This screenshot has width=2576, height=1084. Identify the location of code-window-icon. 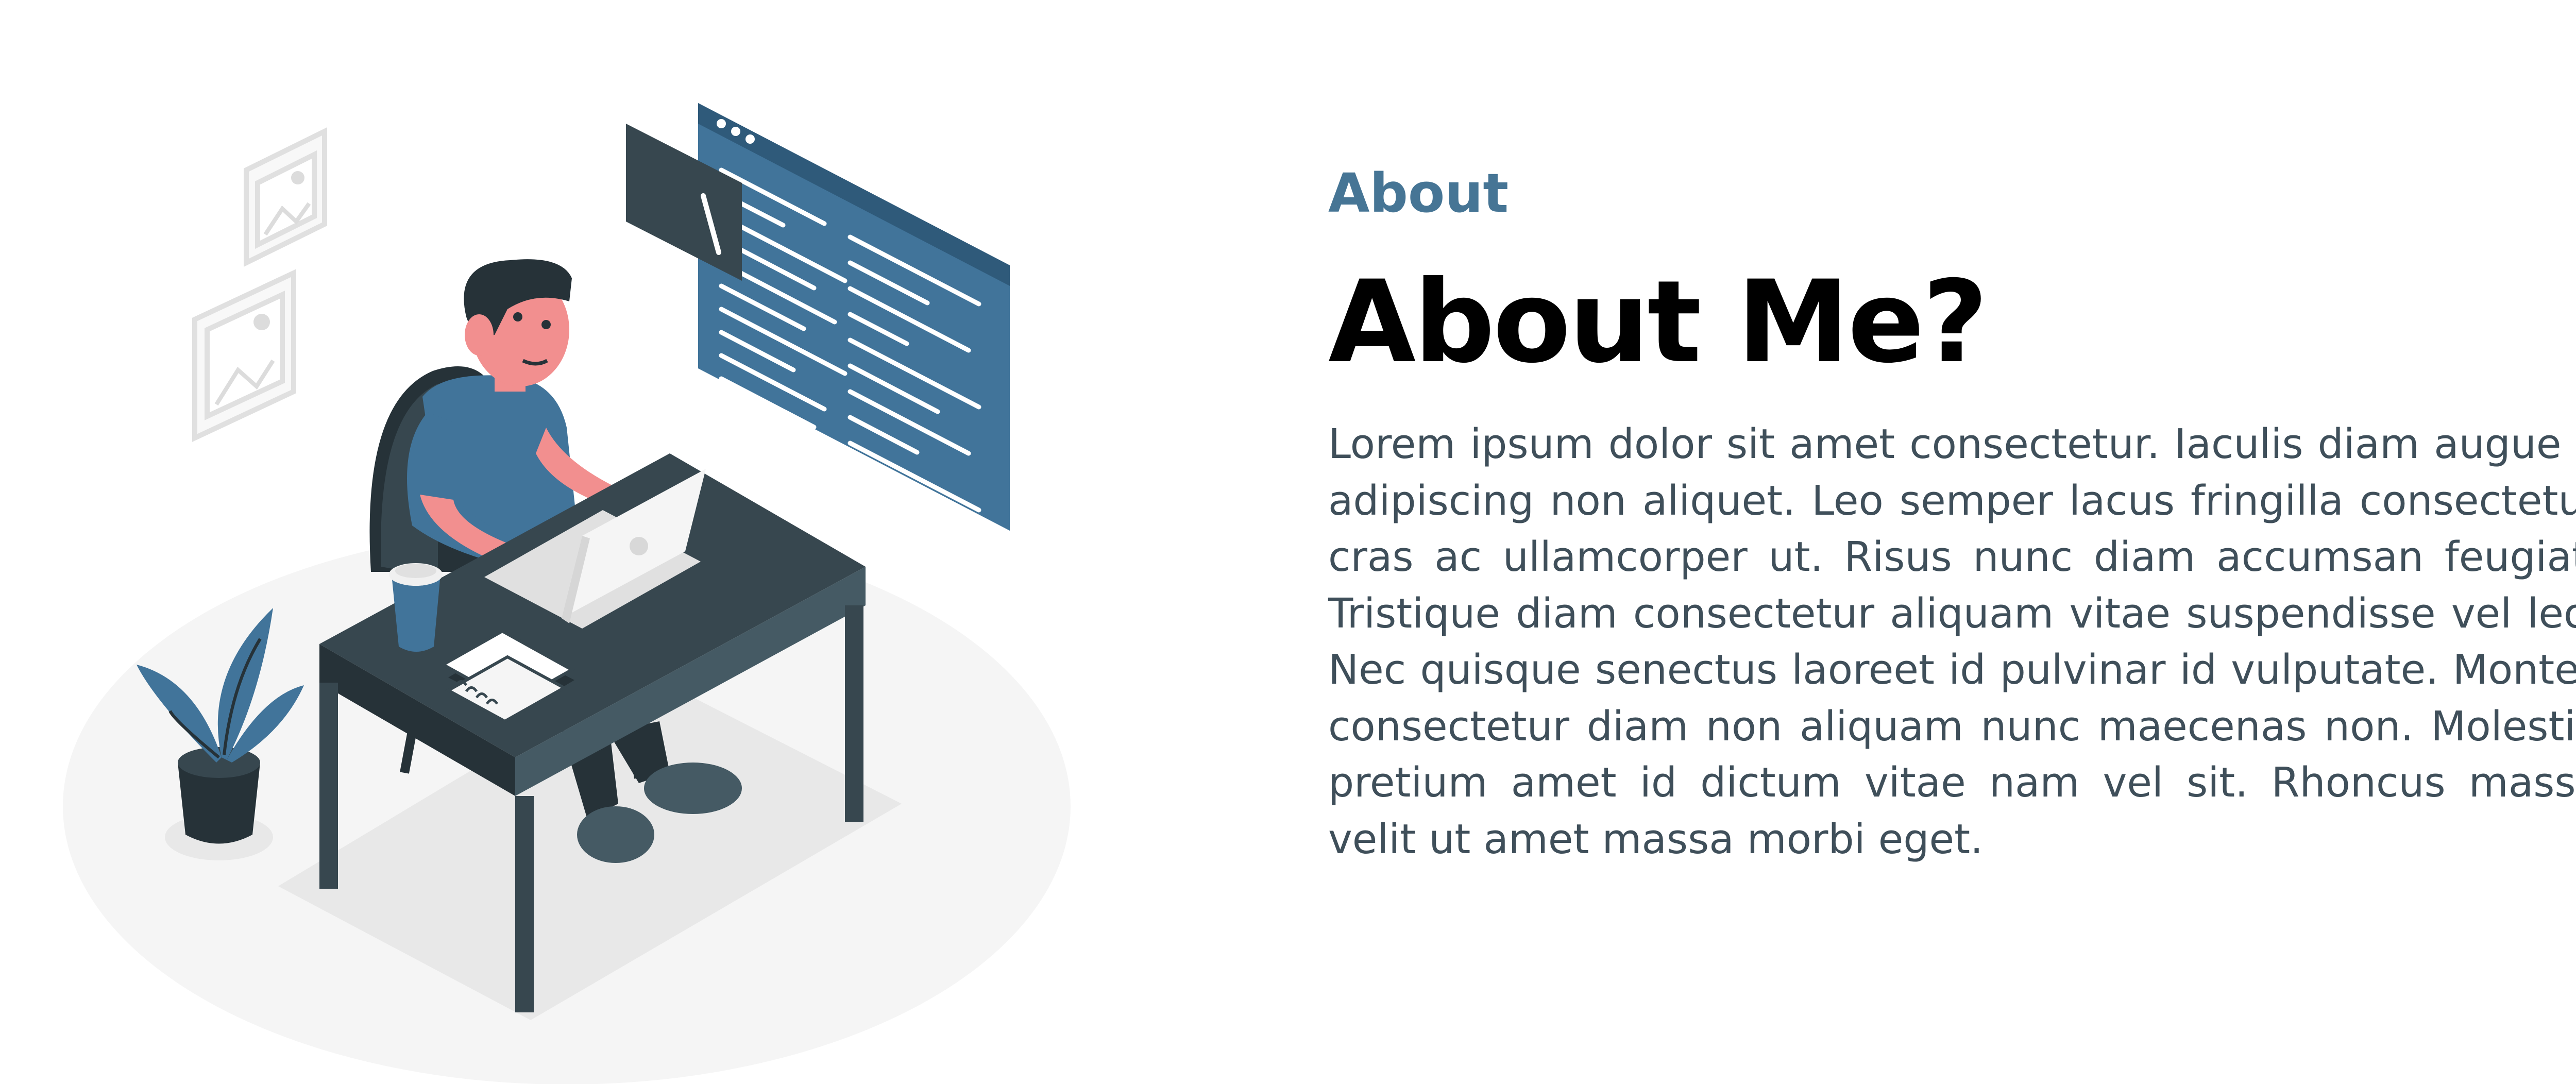
(854, 317).